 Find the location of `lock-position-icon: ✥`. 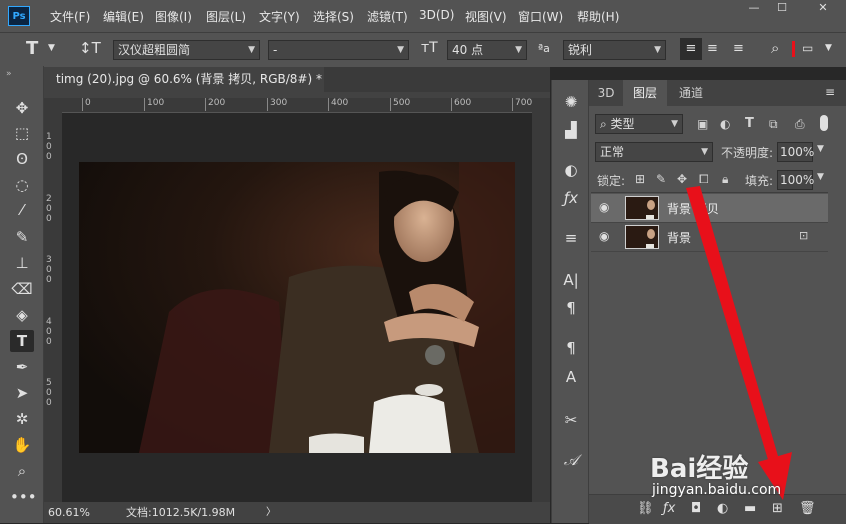

lock-position-icon: ✥ is located at coordinates (682, 179).